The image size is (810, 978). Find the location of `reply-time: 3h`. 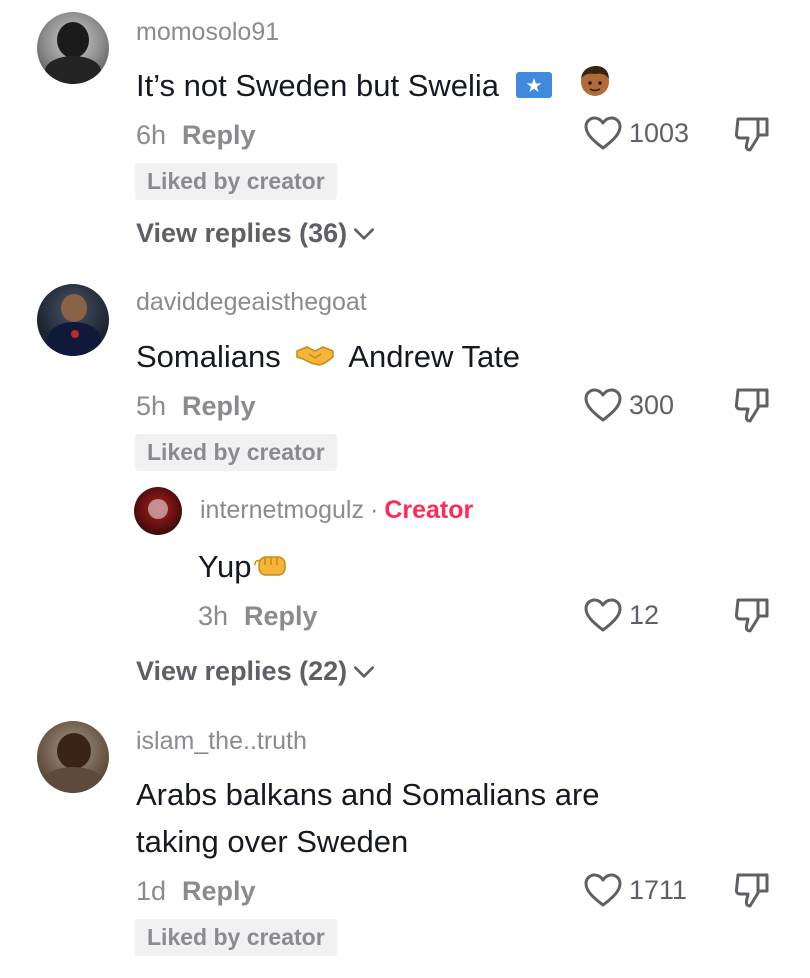

reply-time: 3h is located at coordinates (213, 616).